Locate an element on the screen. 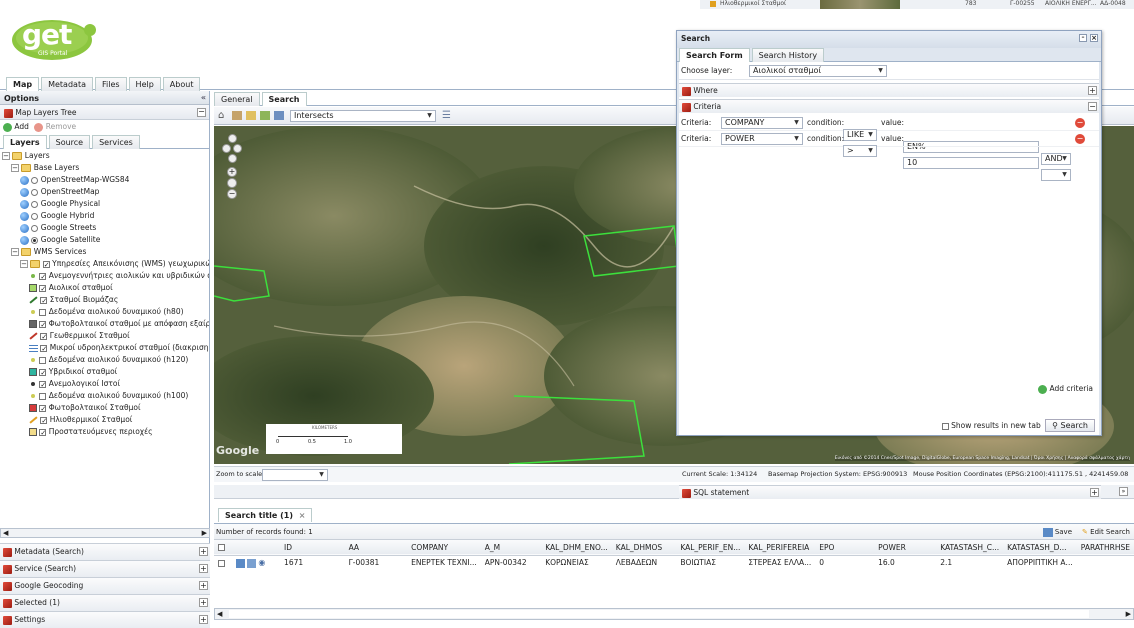 The height and width of the screenshot is (628, 1134). search-button: ⚲ Search is located at coordinates (1070, 425).